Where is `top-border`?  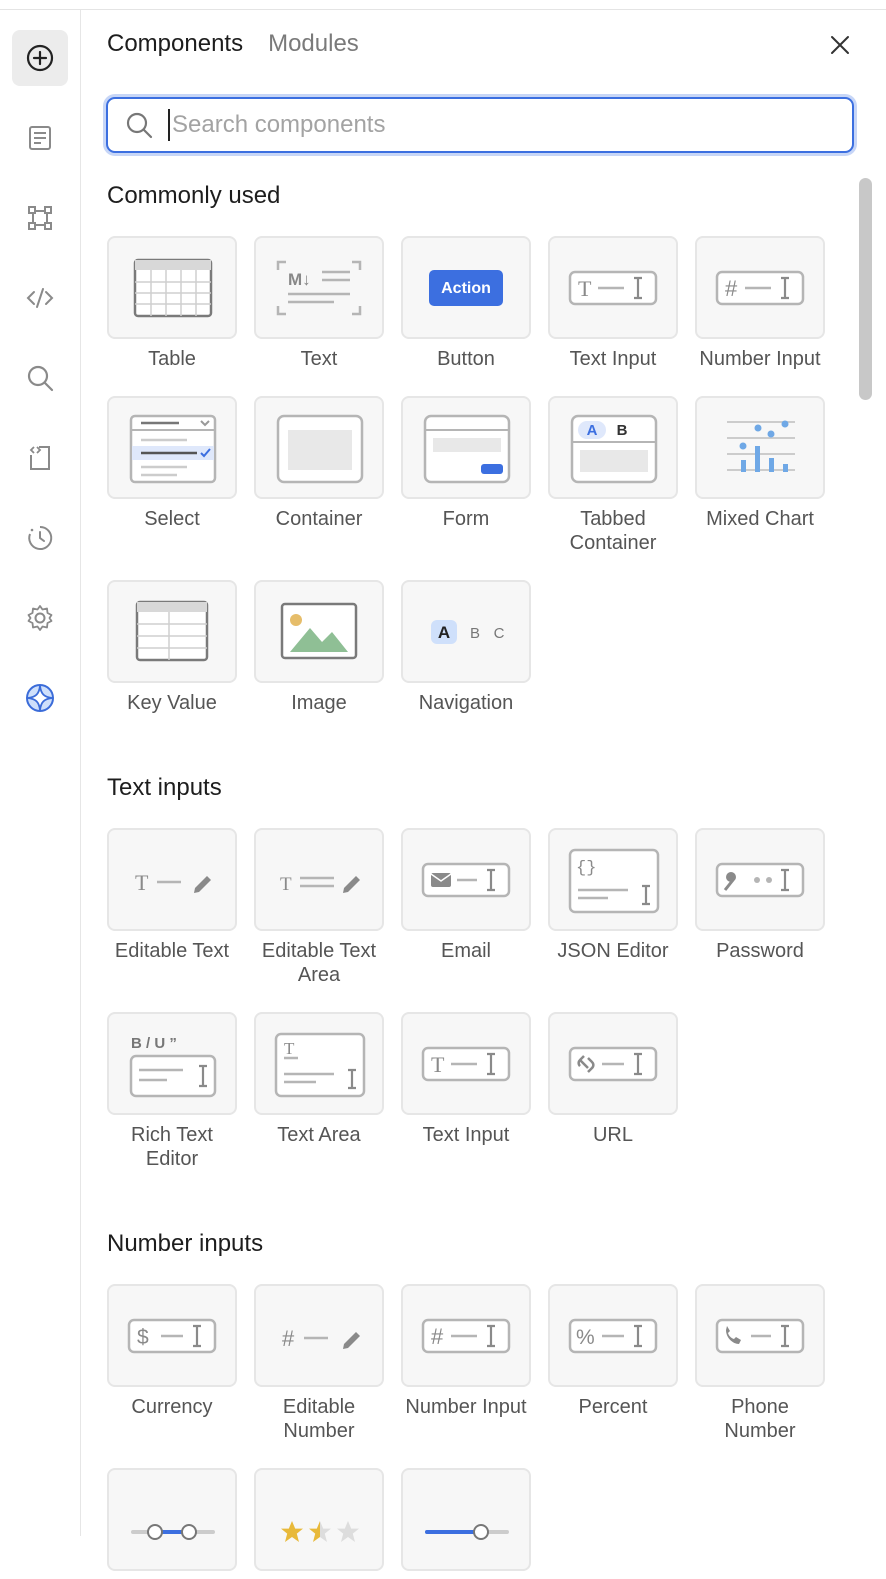 top-border is located at coordinates (443, 5).